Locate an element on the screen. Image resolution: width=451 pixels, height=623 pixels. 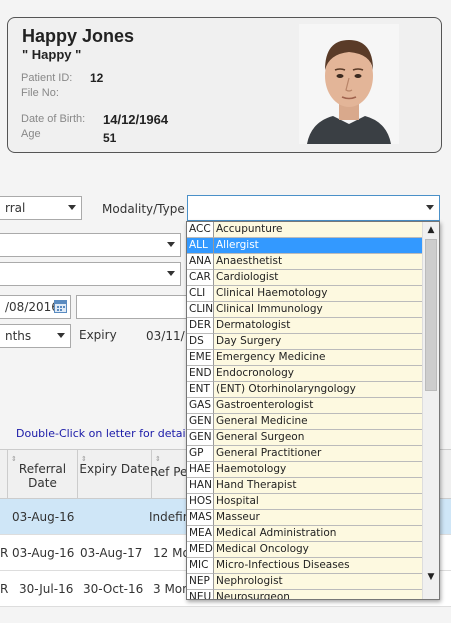
option-name: Neurosurgeon is located at coordinates (318, 594).